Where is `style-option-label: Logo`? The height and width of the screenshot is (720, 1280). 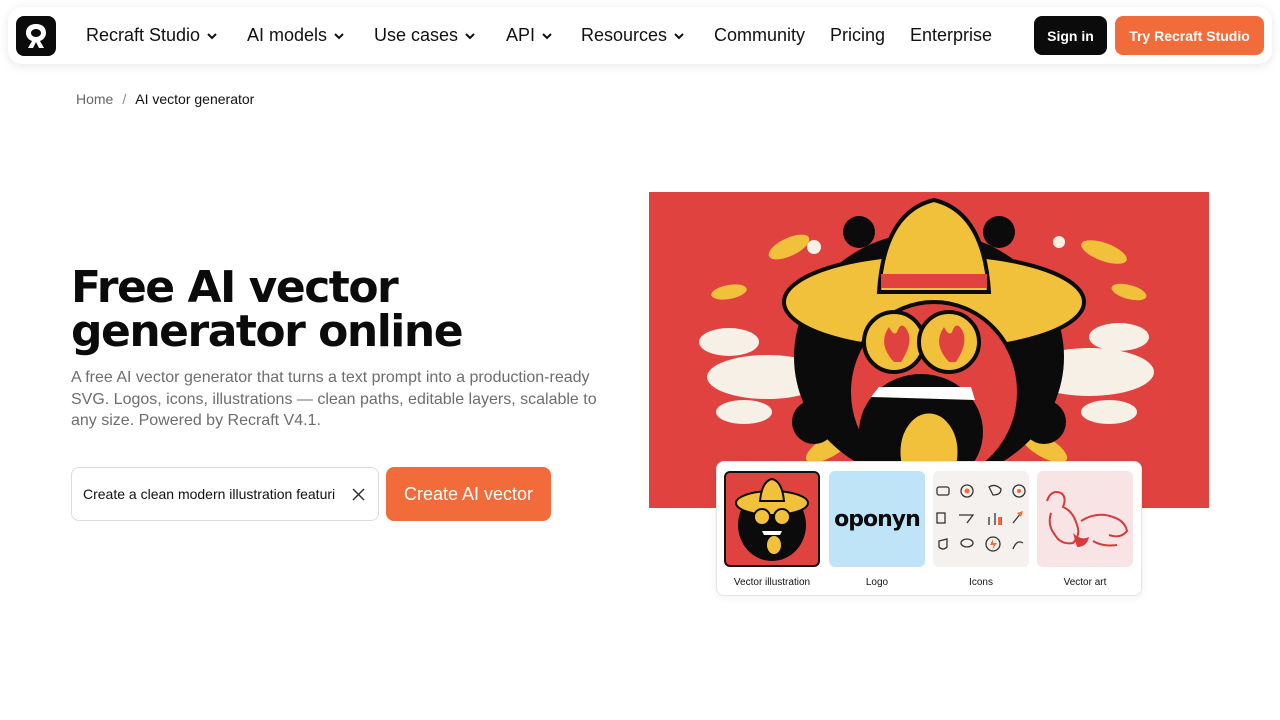
style-option-label: Logo is located at coordinates (877, 582).